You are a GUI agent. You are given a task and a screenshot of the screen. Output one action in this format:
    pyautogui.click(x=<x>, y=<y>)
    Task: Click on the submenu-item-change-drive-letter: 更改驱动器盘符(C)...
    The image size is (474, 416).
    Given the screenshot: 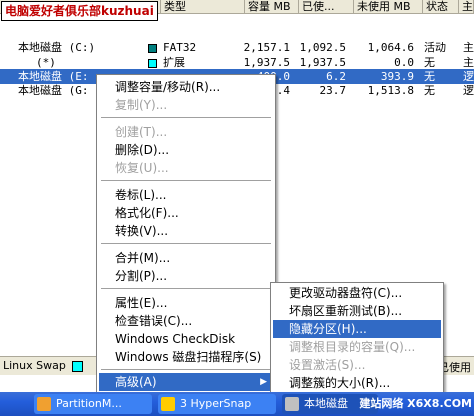 What is the action you would take?
    pyautogui.click(x=357, y=293)
    